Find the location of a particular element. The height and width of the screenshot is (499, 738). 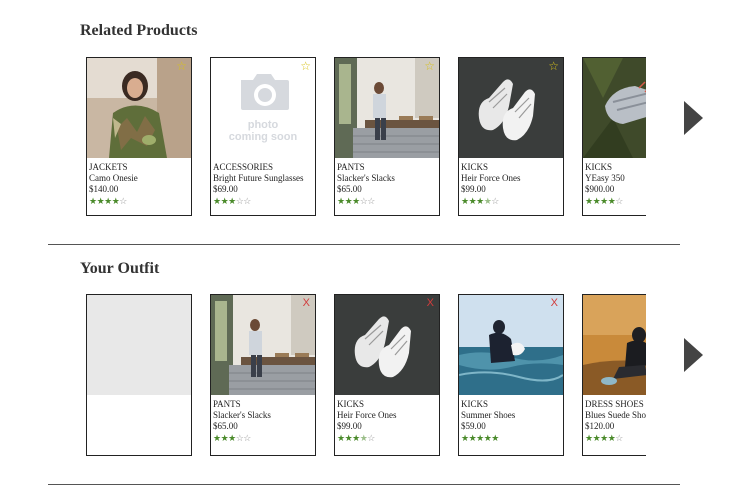

outfit-card: X PANTS Slacker's Slacks $65.00 ★★★☆☆ is located at coordinates (263, 375).